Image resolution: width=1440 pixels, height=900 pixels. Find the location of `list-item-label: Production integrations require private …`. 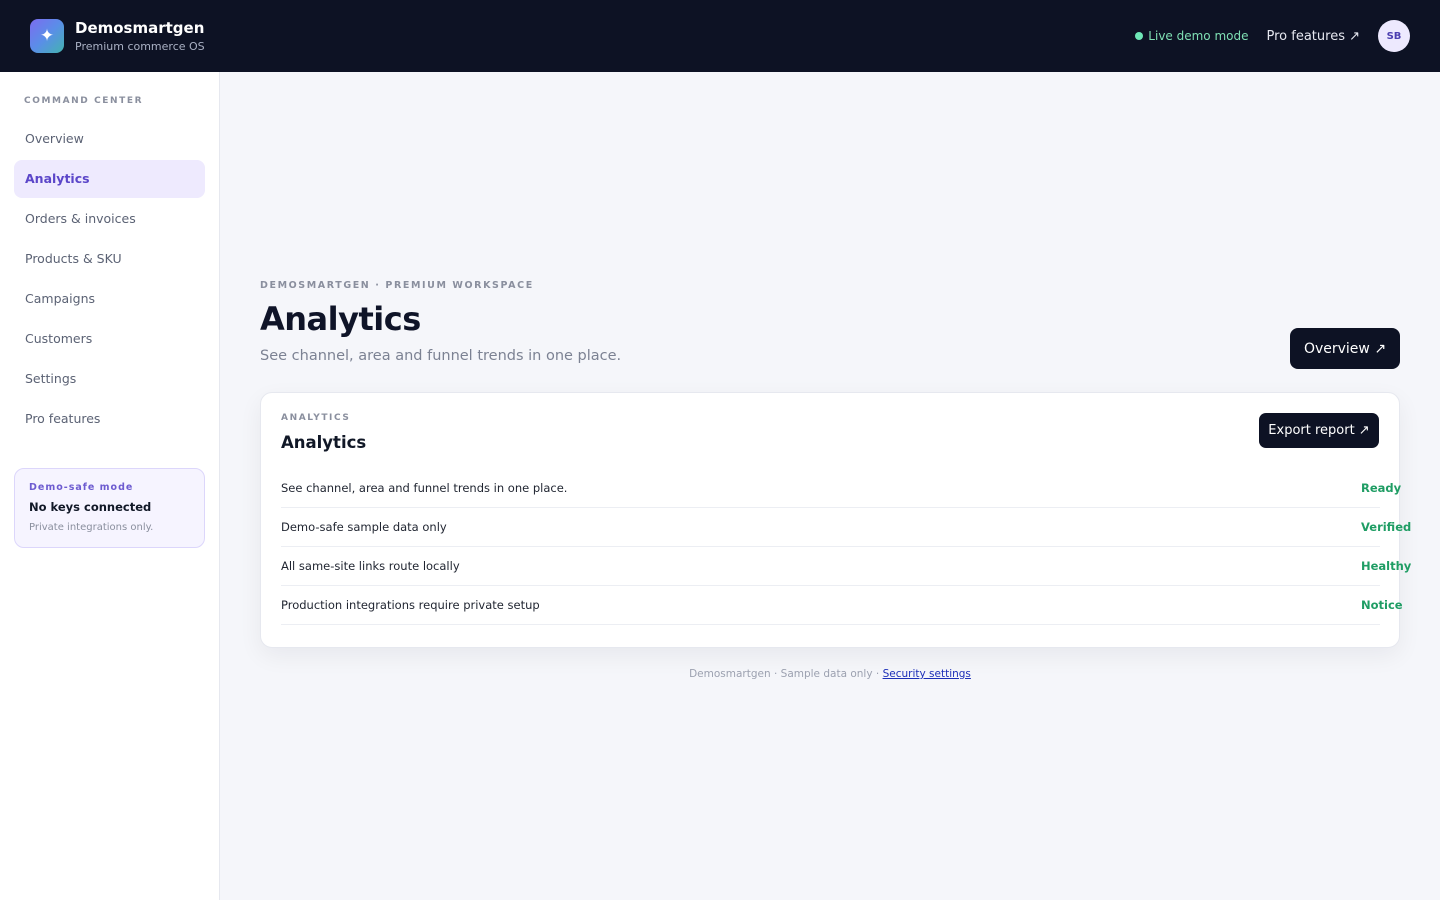

list-item-label: Production integrations require private … is located at coordinates (410, 605).